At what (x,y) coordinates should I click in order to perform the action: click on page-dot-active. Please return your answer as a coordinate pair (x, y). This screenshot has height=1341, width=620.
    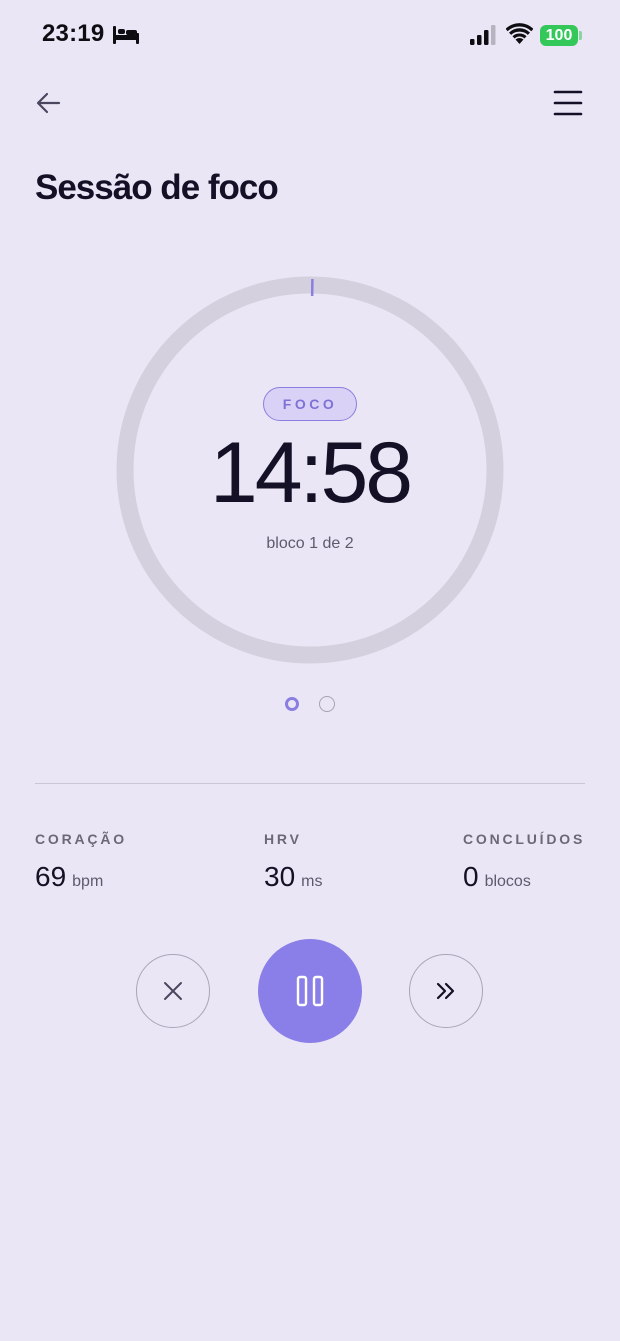
    Looking at the image, I should click on (292, 704).